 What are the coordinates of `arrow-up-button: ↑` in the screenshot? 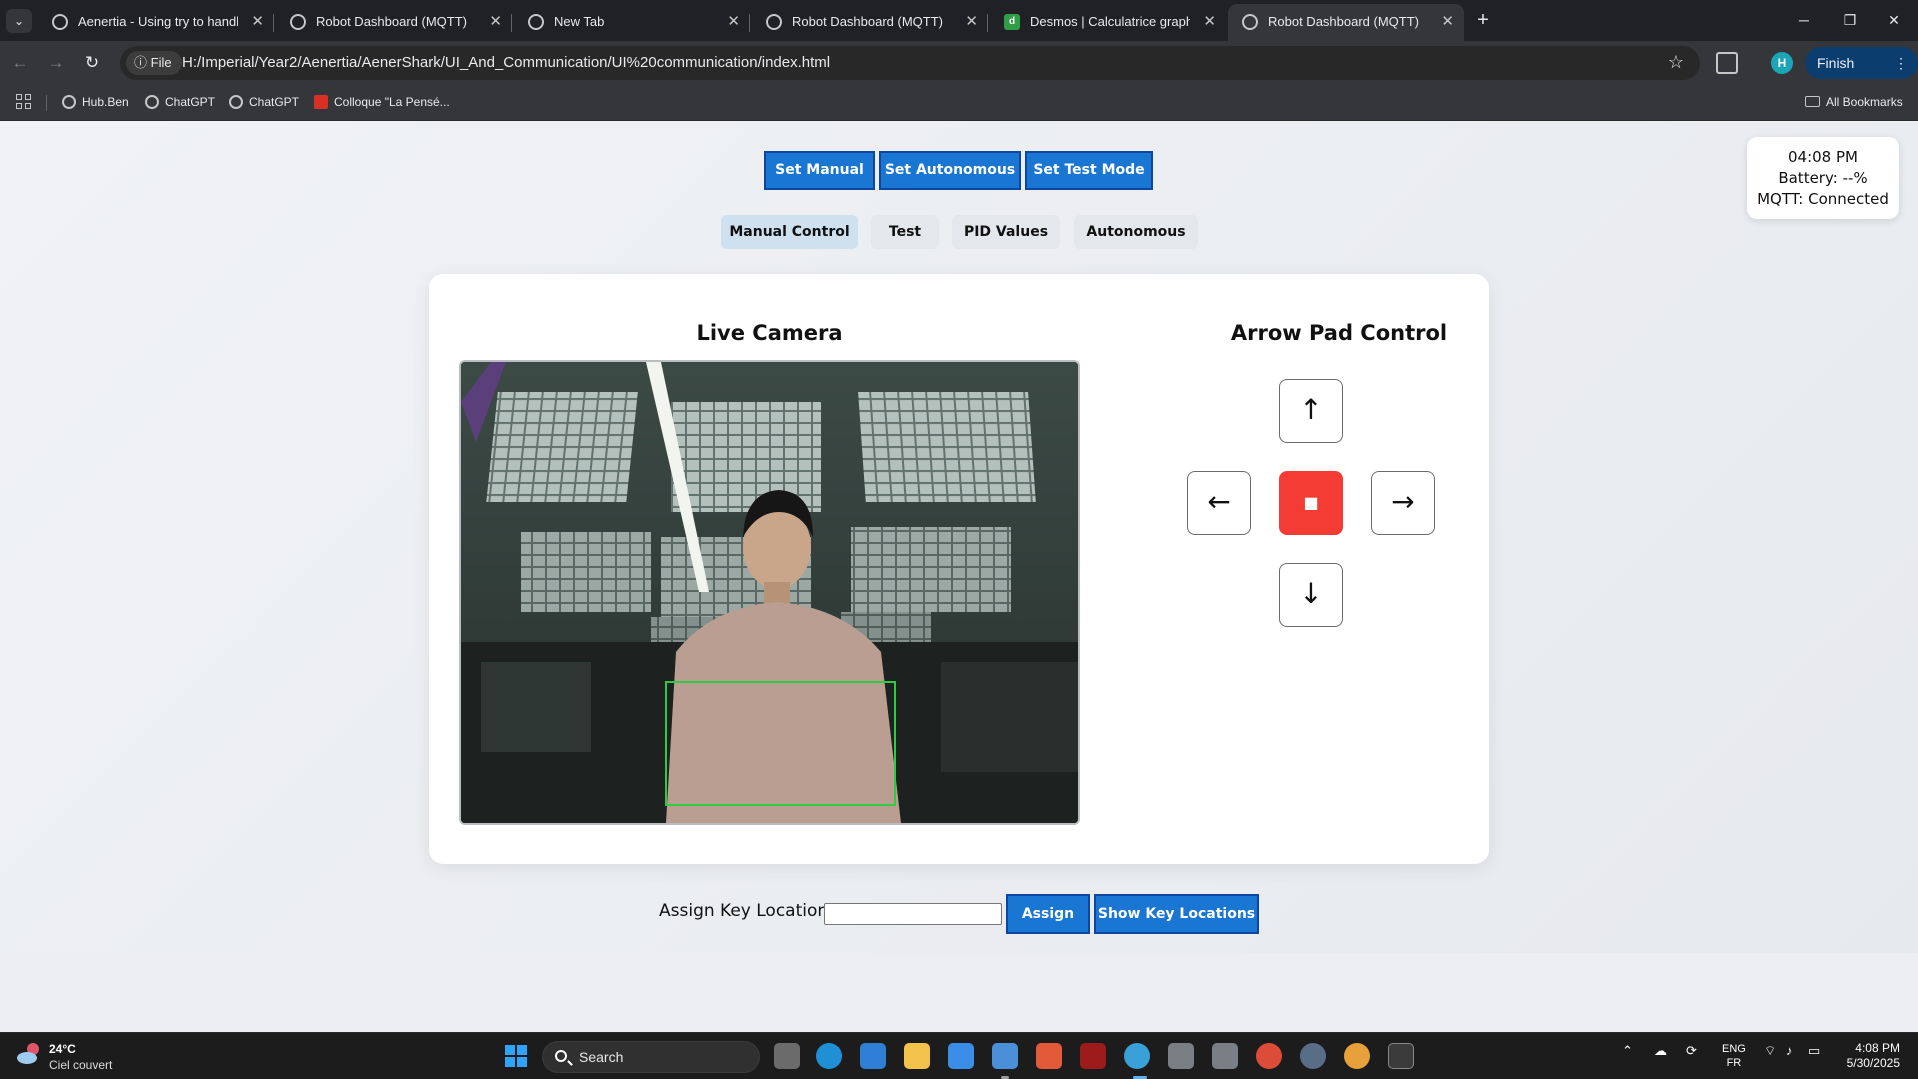 It's located at (1311, 411).